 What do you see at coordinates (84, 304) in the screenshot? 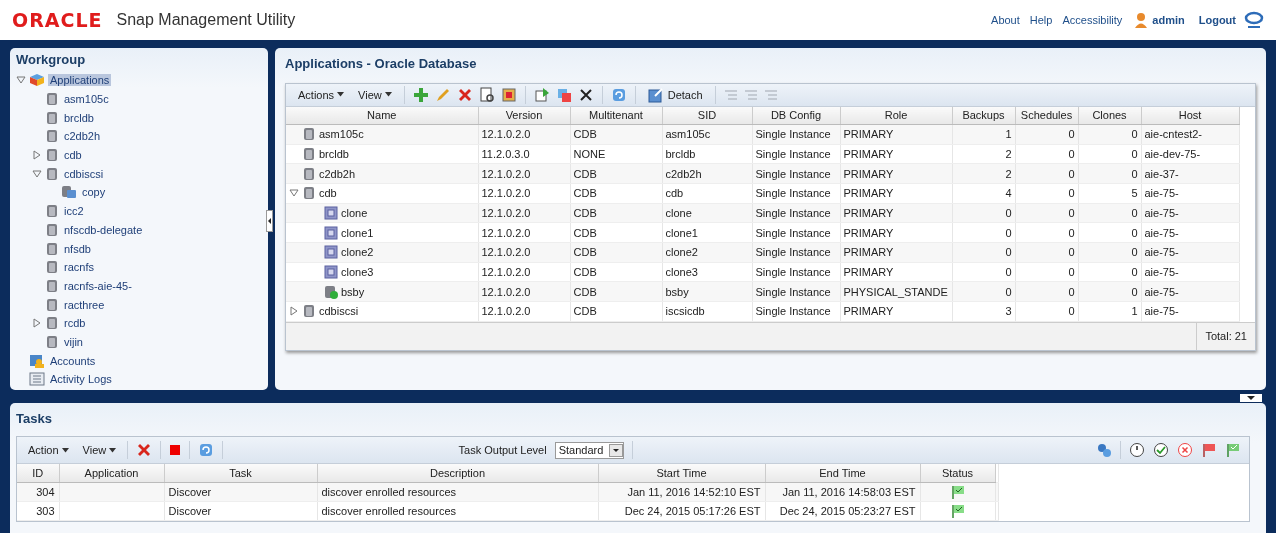
I see `tree-item: racthree` at bounding box center [84, 304].